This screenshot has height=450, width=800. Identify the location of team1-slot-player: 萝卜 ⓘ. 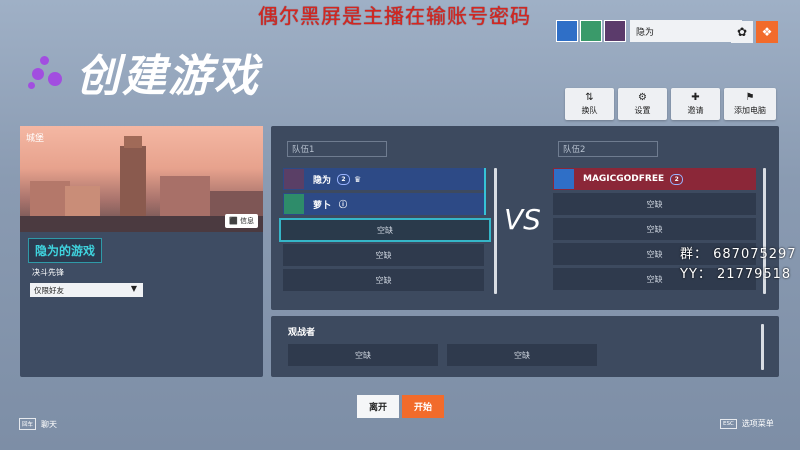
(383, 204).